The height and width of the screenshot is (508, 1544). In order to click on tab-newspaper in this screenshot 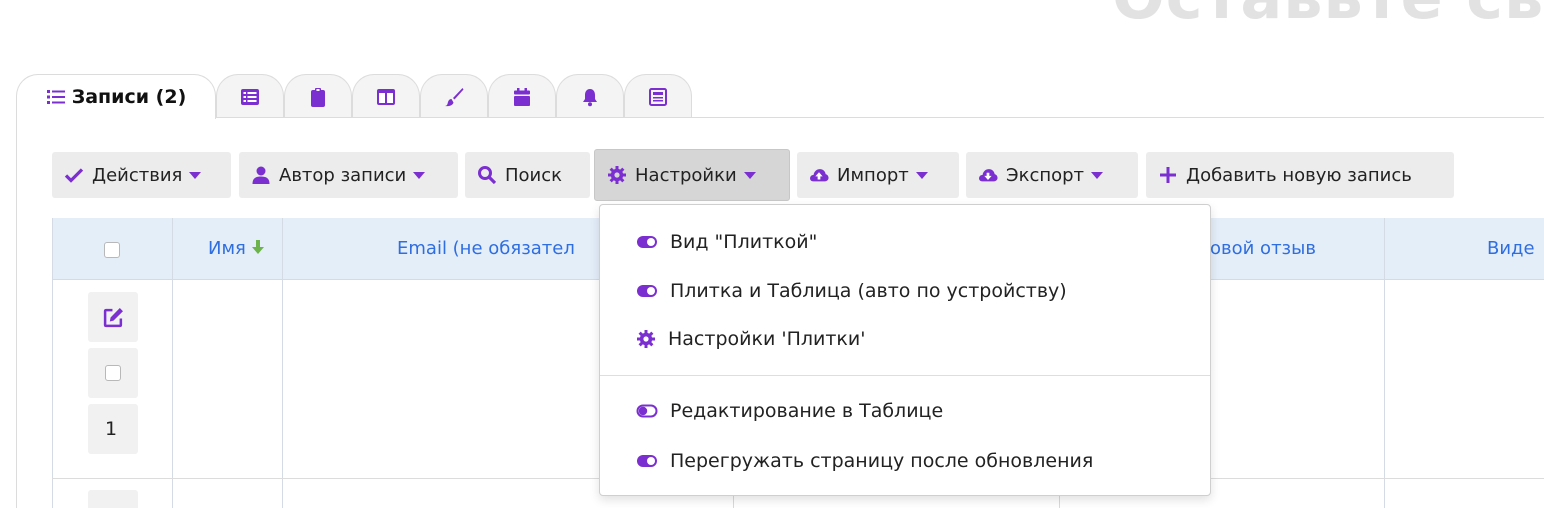, I will do `click(658, 96)`.